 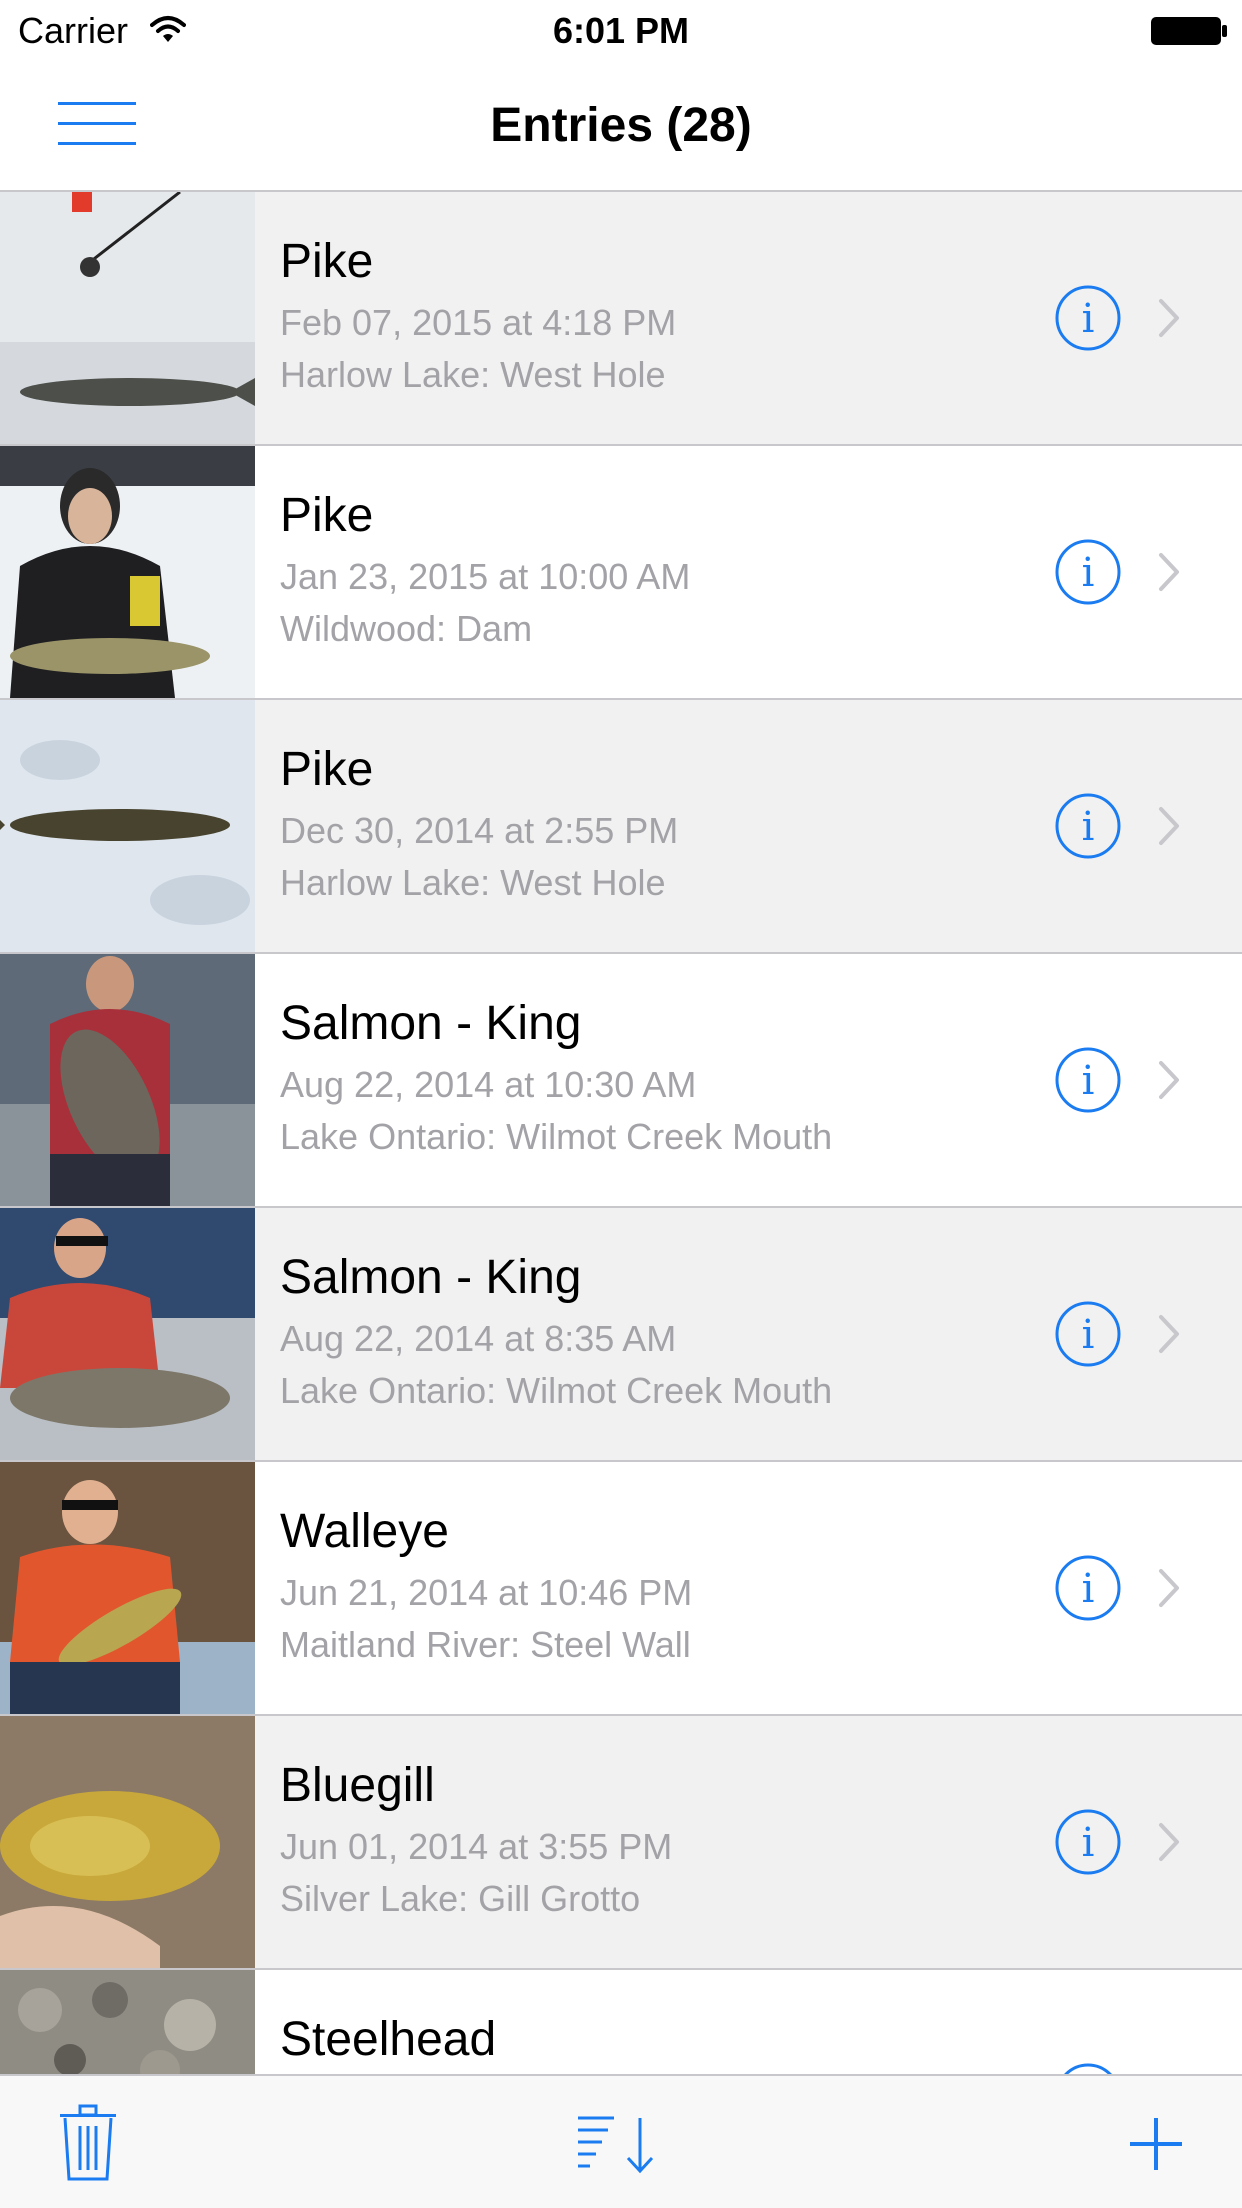 What do you see at coordinates (478, 1338) in the screenshot?
I see `entry-date: Aug 22, 2014 at 8:35 AM` at bounding box center [478, 1338].